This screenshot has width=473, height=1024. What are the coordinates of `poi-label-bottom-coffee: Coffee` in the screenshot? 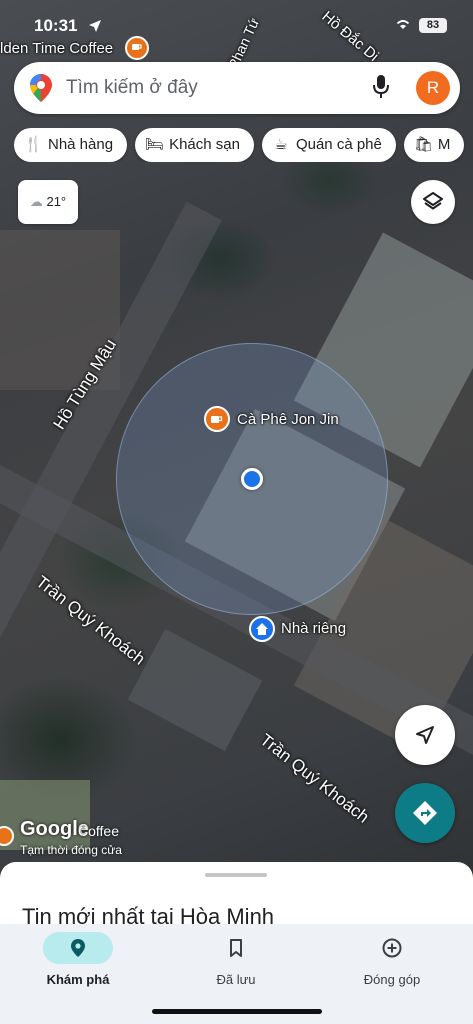 It's located at (98, 831).